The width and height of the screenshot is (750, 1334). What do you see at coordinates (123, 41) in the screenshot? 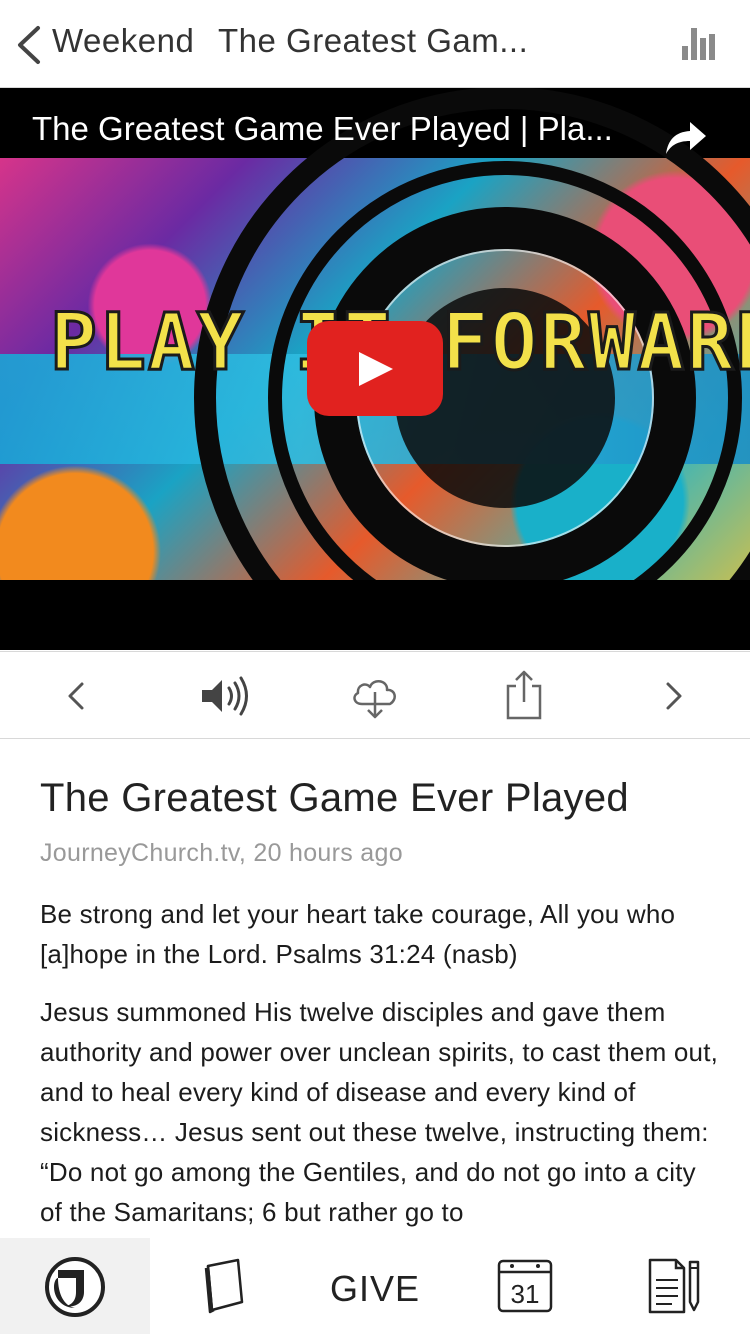
I see `back-button-label: Weekend` at bounding box center [123, 41].